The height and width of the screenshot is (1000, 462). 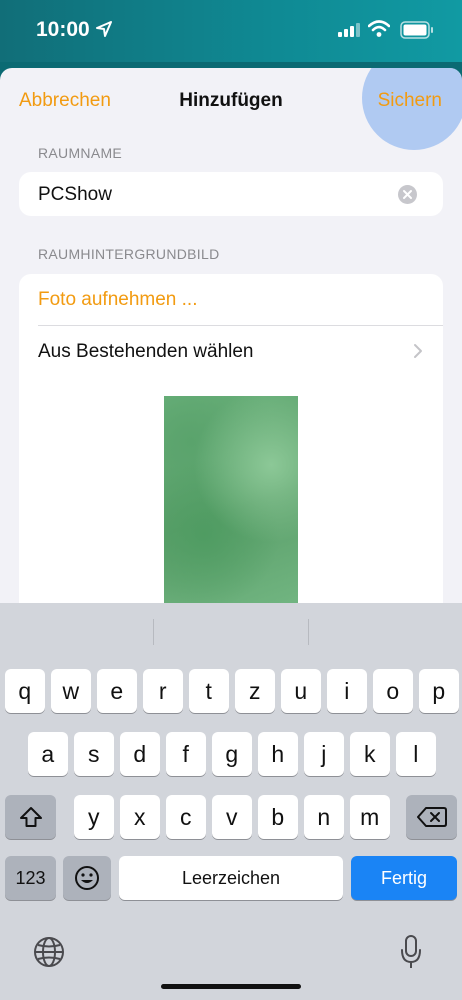 What do you see at coordinates (129, 254) in the screenshot?
I see `background-section-label: RAUMHINTERGRUNDBILD` at bounding box center [129, 254].